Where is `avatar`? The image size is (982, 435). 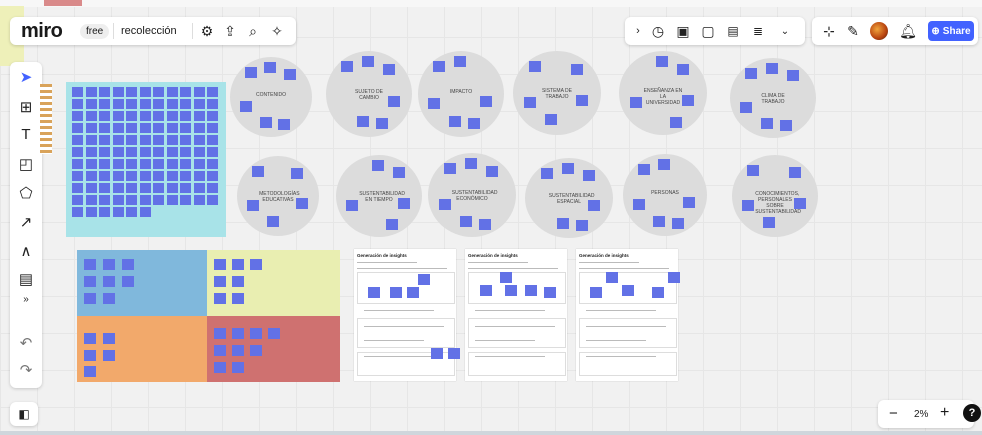
avatar is located at coordinates (879, 31).